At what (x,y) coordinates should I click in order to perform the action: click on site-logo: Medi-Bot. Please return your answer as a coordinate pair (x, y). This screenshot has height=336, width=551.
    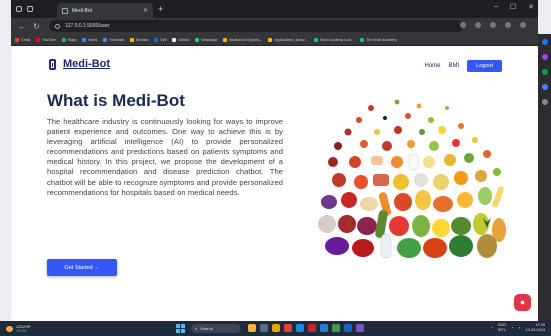
    Looking at the image, I should click on (79, 64).